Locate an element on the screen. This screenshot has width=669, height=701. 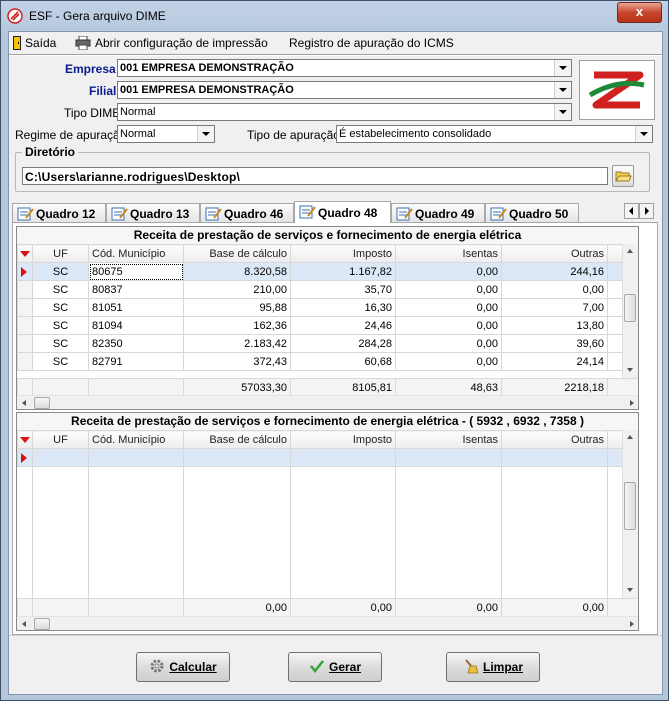
cell-base-calculo is located at coordinates (237, 457).